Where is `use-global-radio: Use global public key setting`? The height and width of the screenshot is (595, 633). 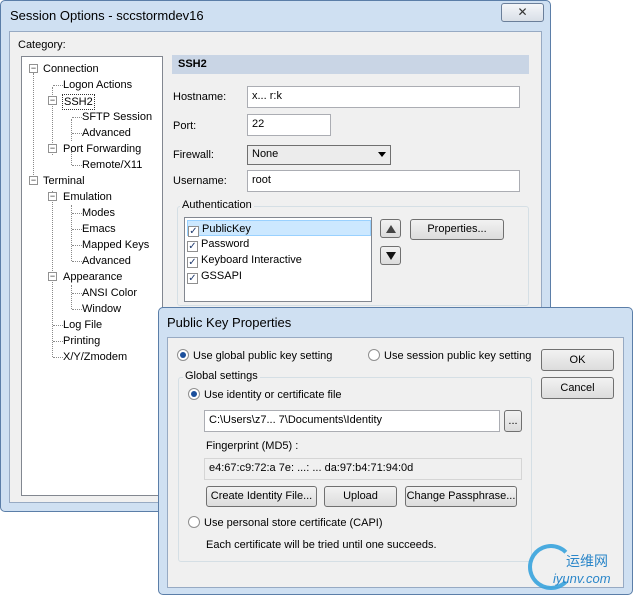
use-global-radio: Use global public key setting is located at coordinates (254, 355).